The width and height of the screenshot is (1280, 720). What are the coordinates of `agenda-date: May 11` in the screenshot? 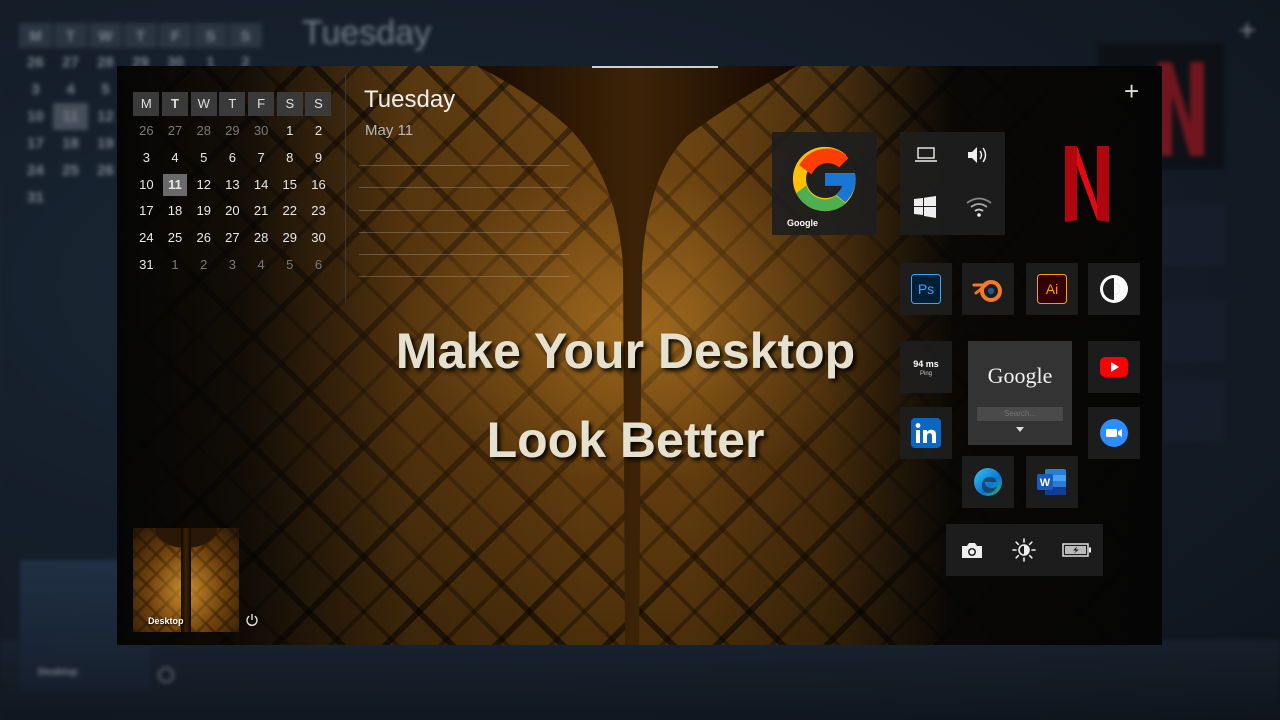 It's located at (389, 130).